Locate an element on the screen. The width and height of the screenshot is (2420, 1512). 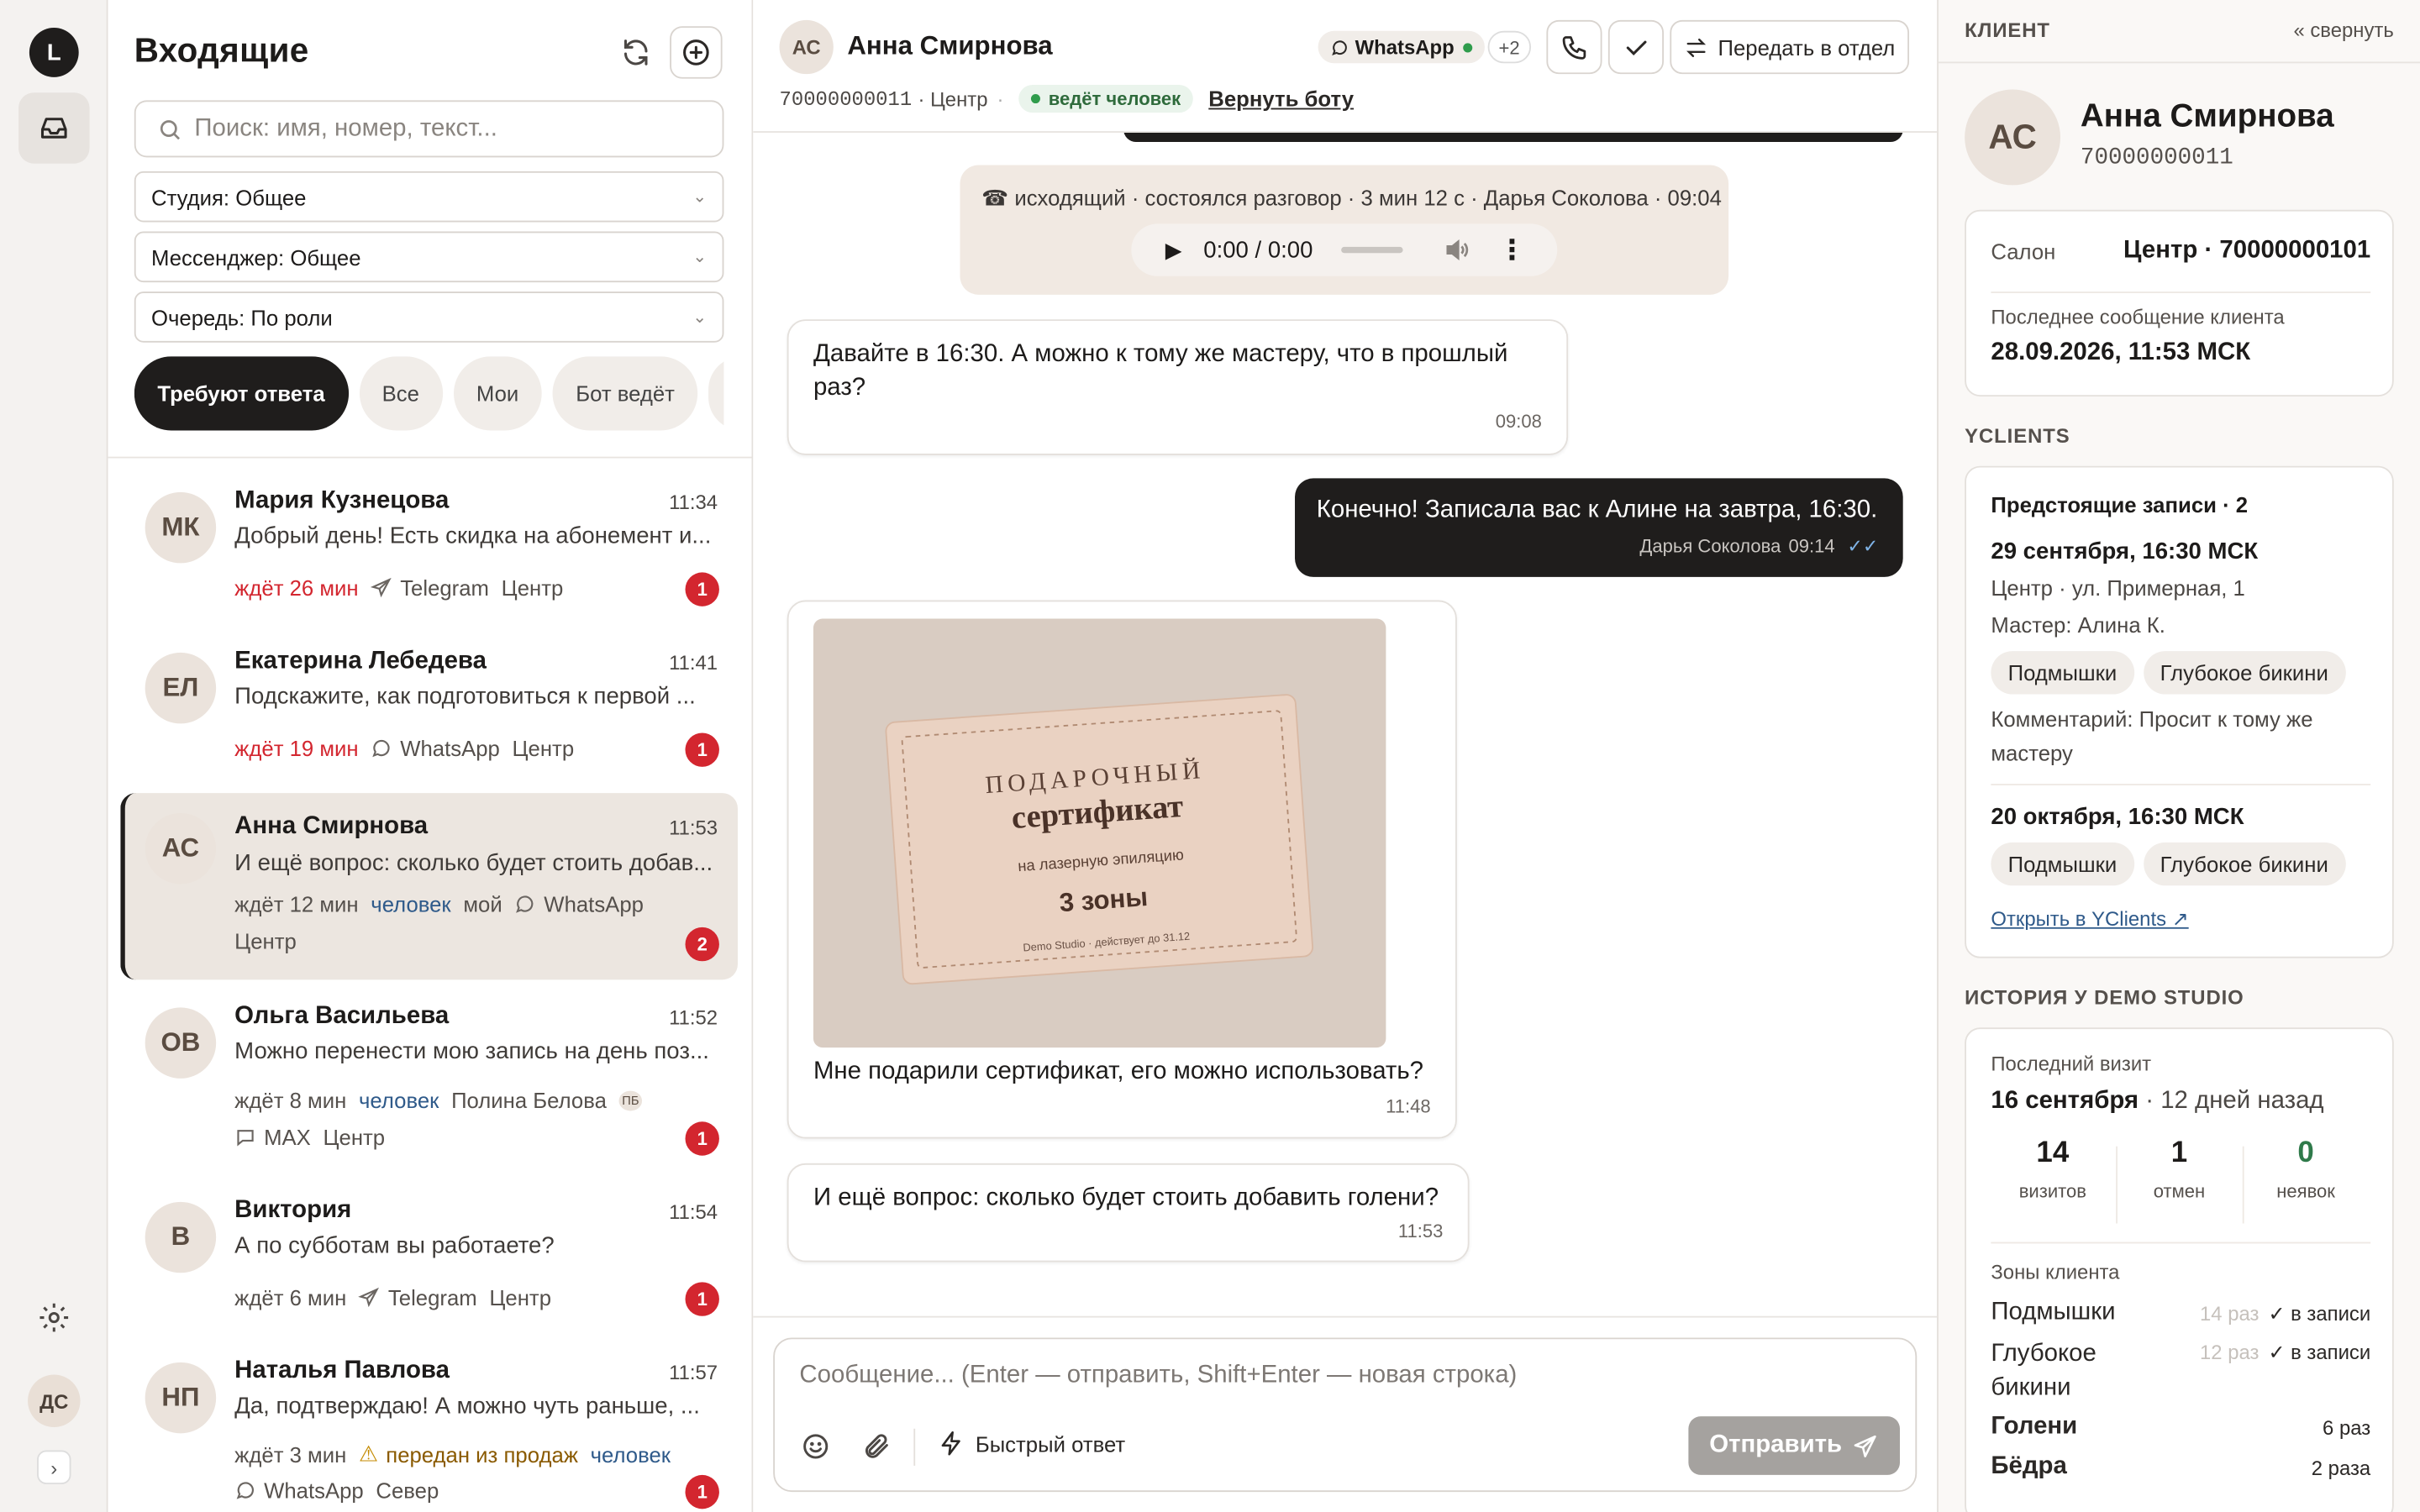
more-channels-badge: +2 is located at coordinates (1509, 47).